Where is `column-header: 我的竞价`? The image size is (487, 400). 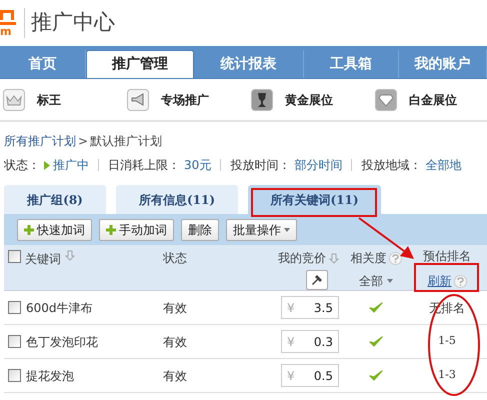
column-header: 我的竞价 is located at coordinates (302, 258).